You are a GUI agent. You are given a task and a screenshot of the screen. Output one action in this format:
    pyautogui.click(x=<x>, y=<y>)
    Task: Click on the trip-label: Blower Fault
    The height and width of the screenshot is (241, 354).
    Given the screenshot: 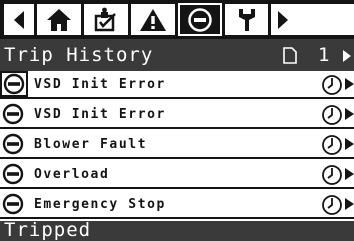 What is the action you would take?
    pyautogui.click(x=91, y=144)
    